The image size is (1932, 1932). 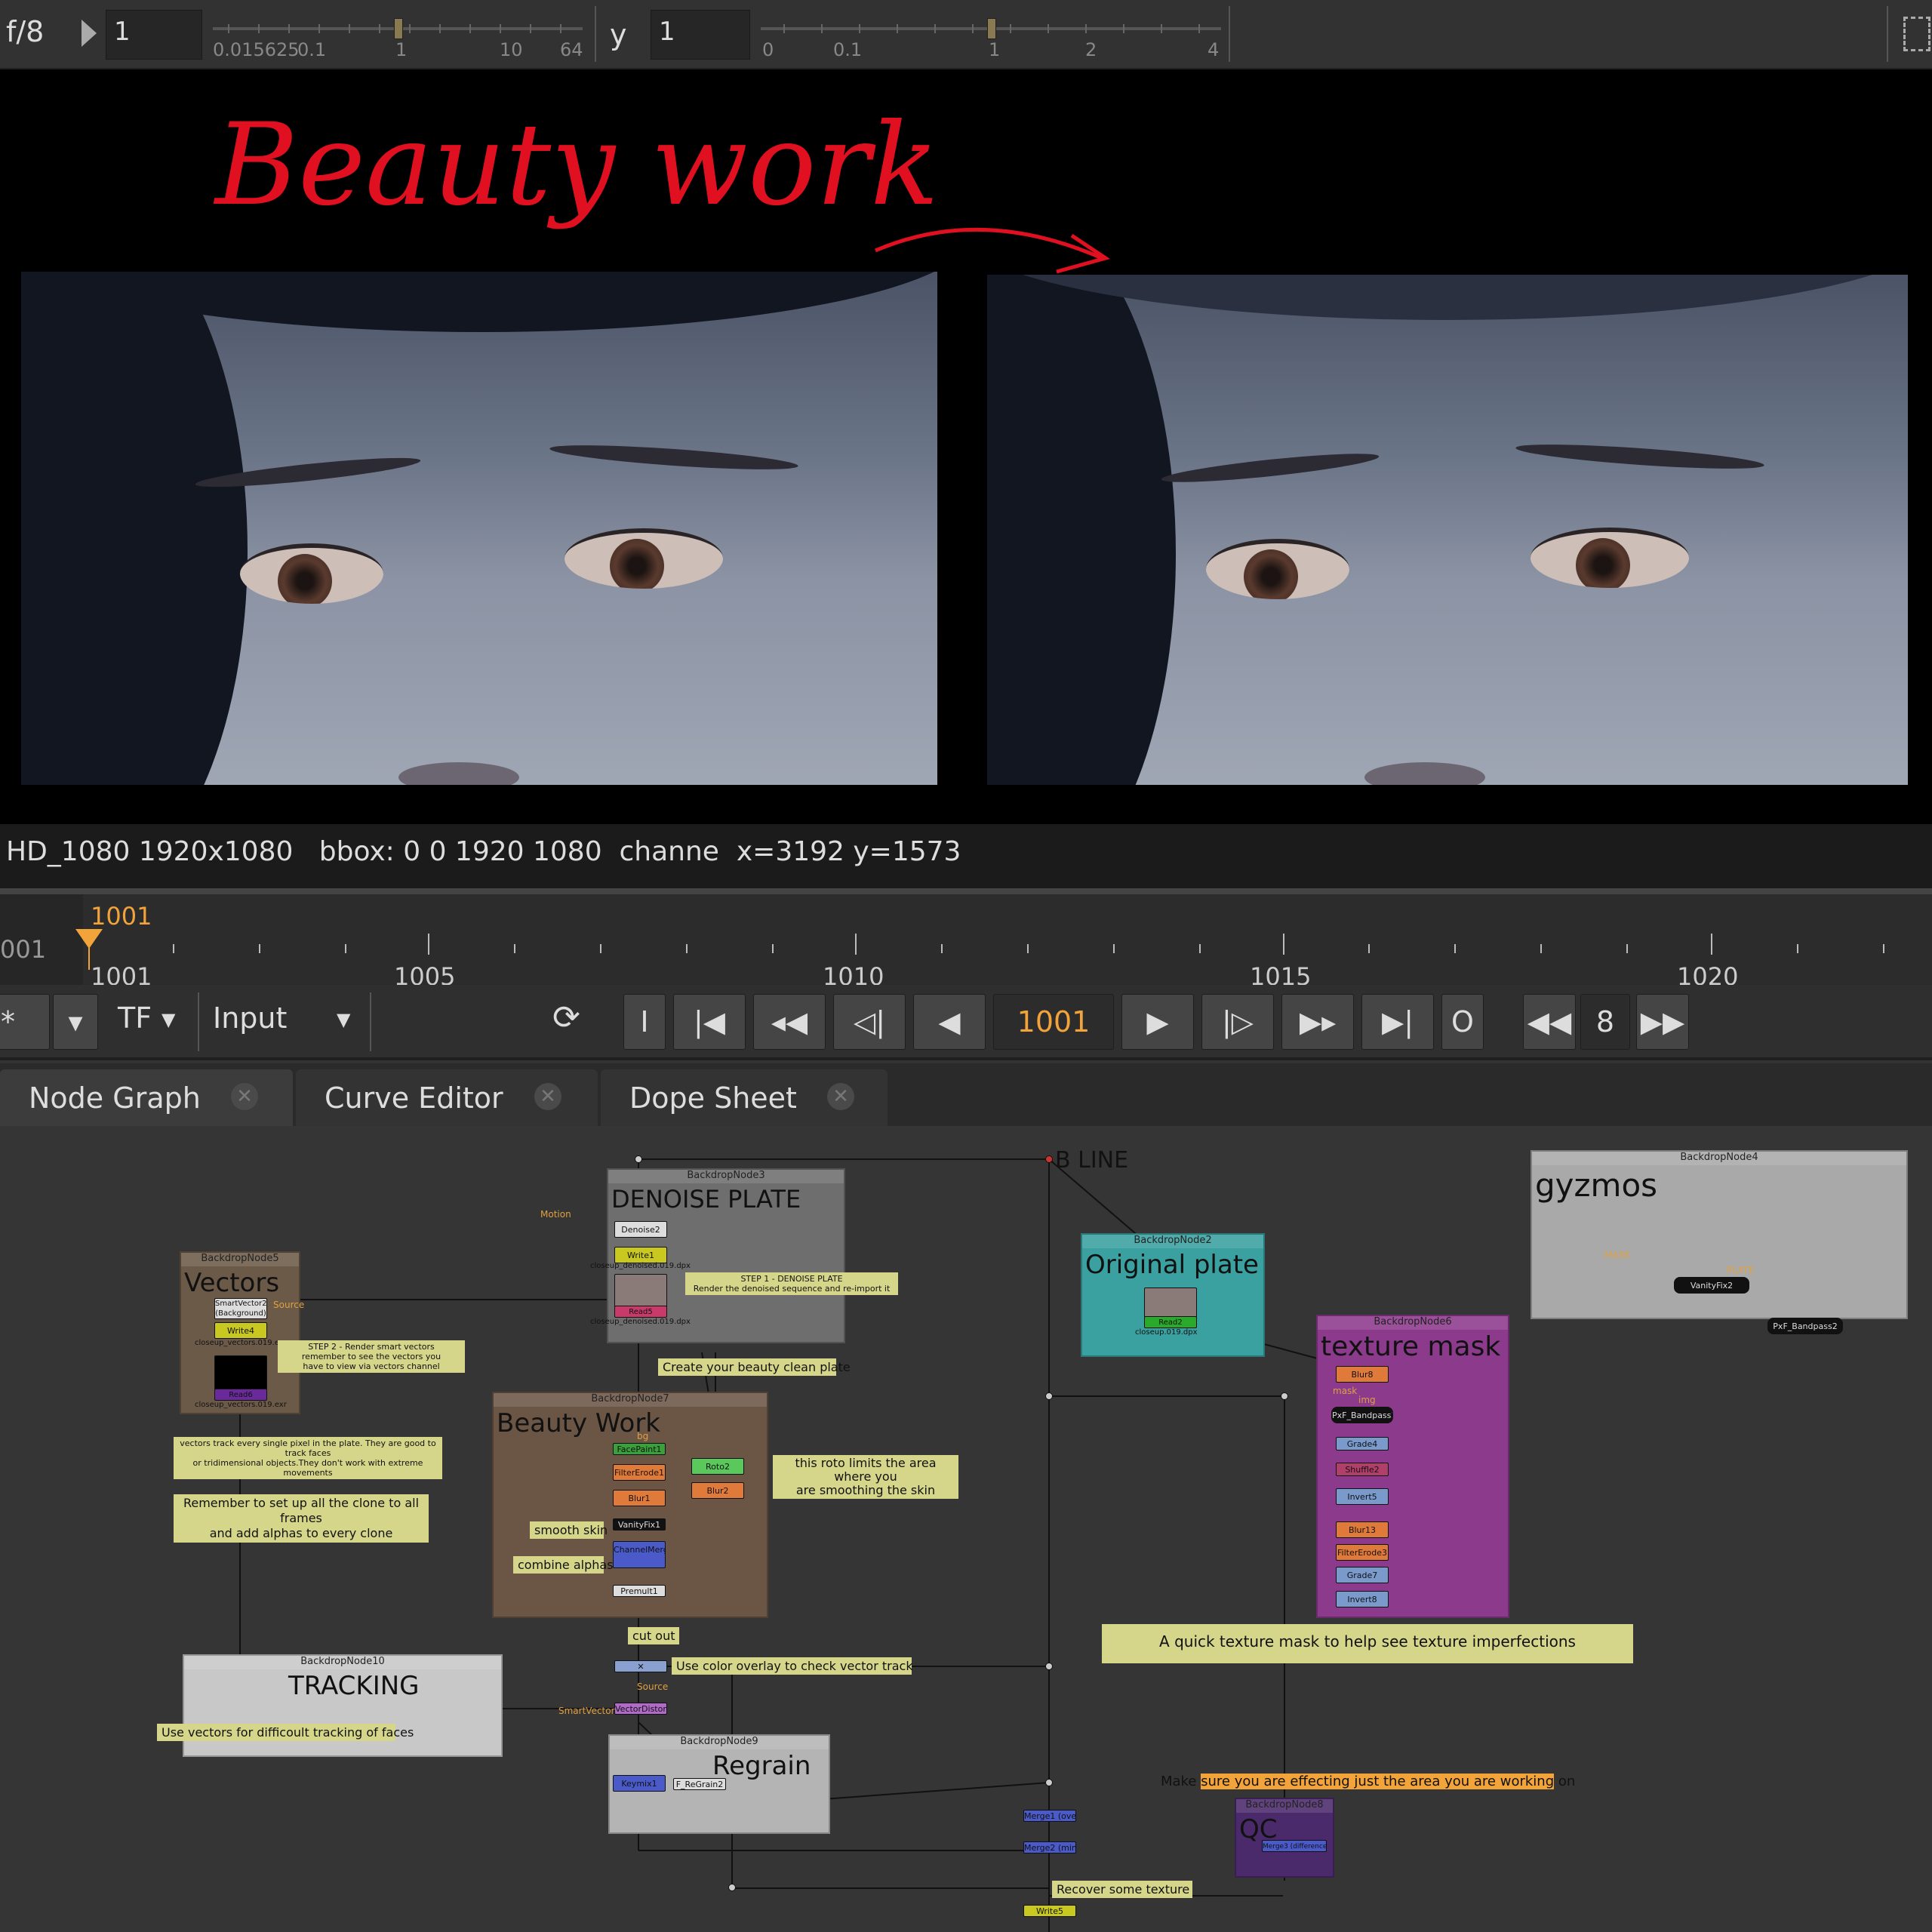 I want to click on node-read2-thumb, so click(x=1170, y=1302).